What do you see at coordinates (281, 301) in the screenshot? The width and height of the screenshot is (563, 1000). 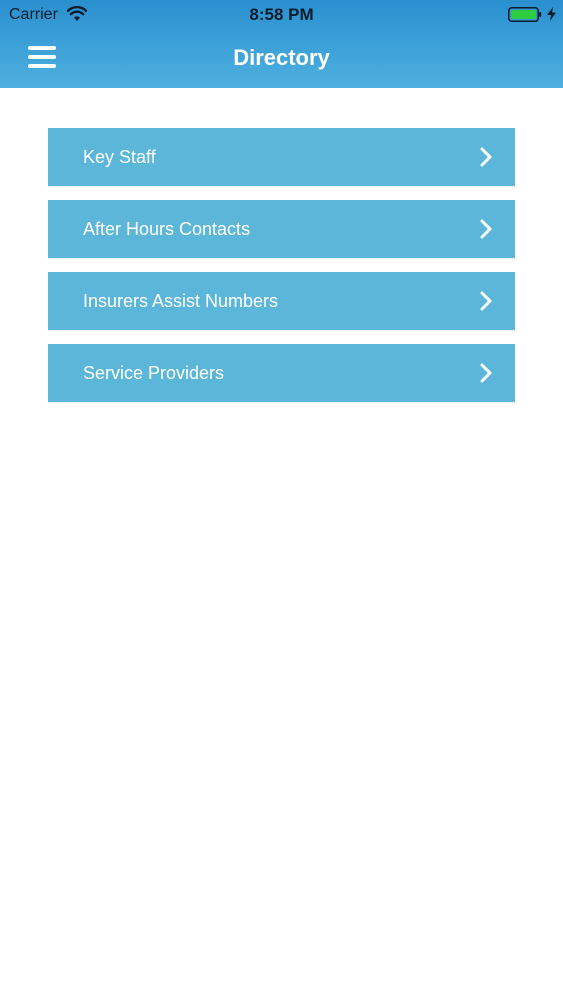 I see `directory-item-insurers-assist-numbers: Insurers Assist Numbers` at bounding box center [281, 301].